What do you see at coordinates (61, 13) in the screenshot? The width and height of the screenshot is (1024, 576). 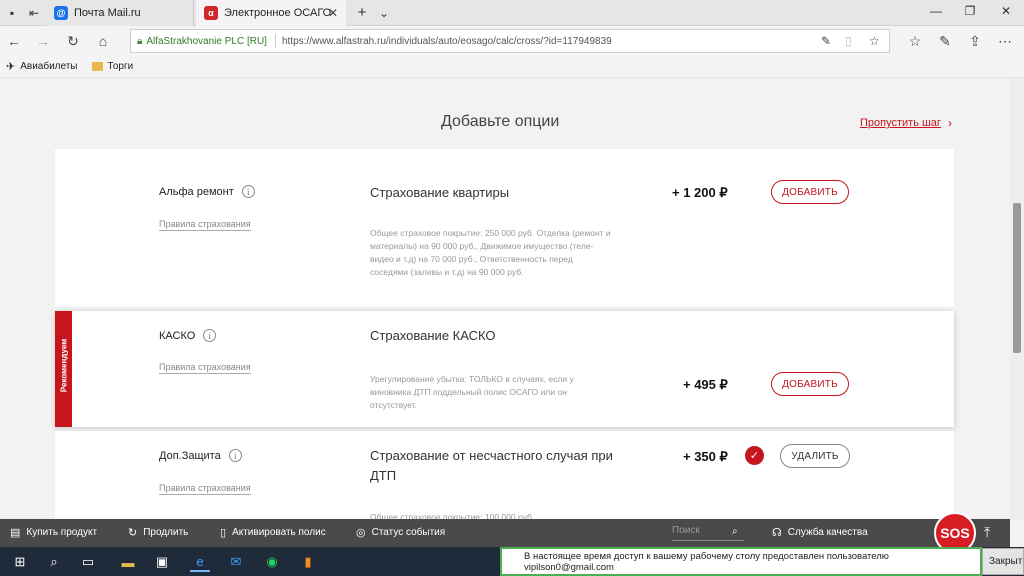 I see `mail-favicon-icon: @` at bounding box center [61, 13].